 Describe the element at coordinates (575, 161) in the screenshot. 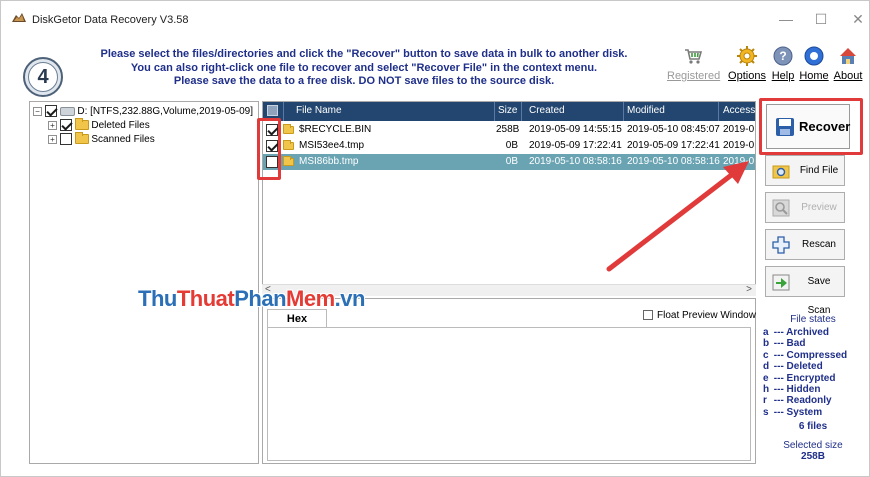

I see `file-created: 2019-05-10 08:58:16` at that location.